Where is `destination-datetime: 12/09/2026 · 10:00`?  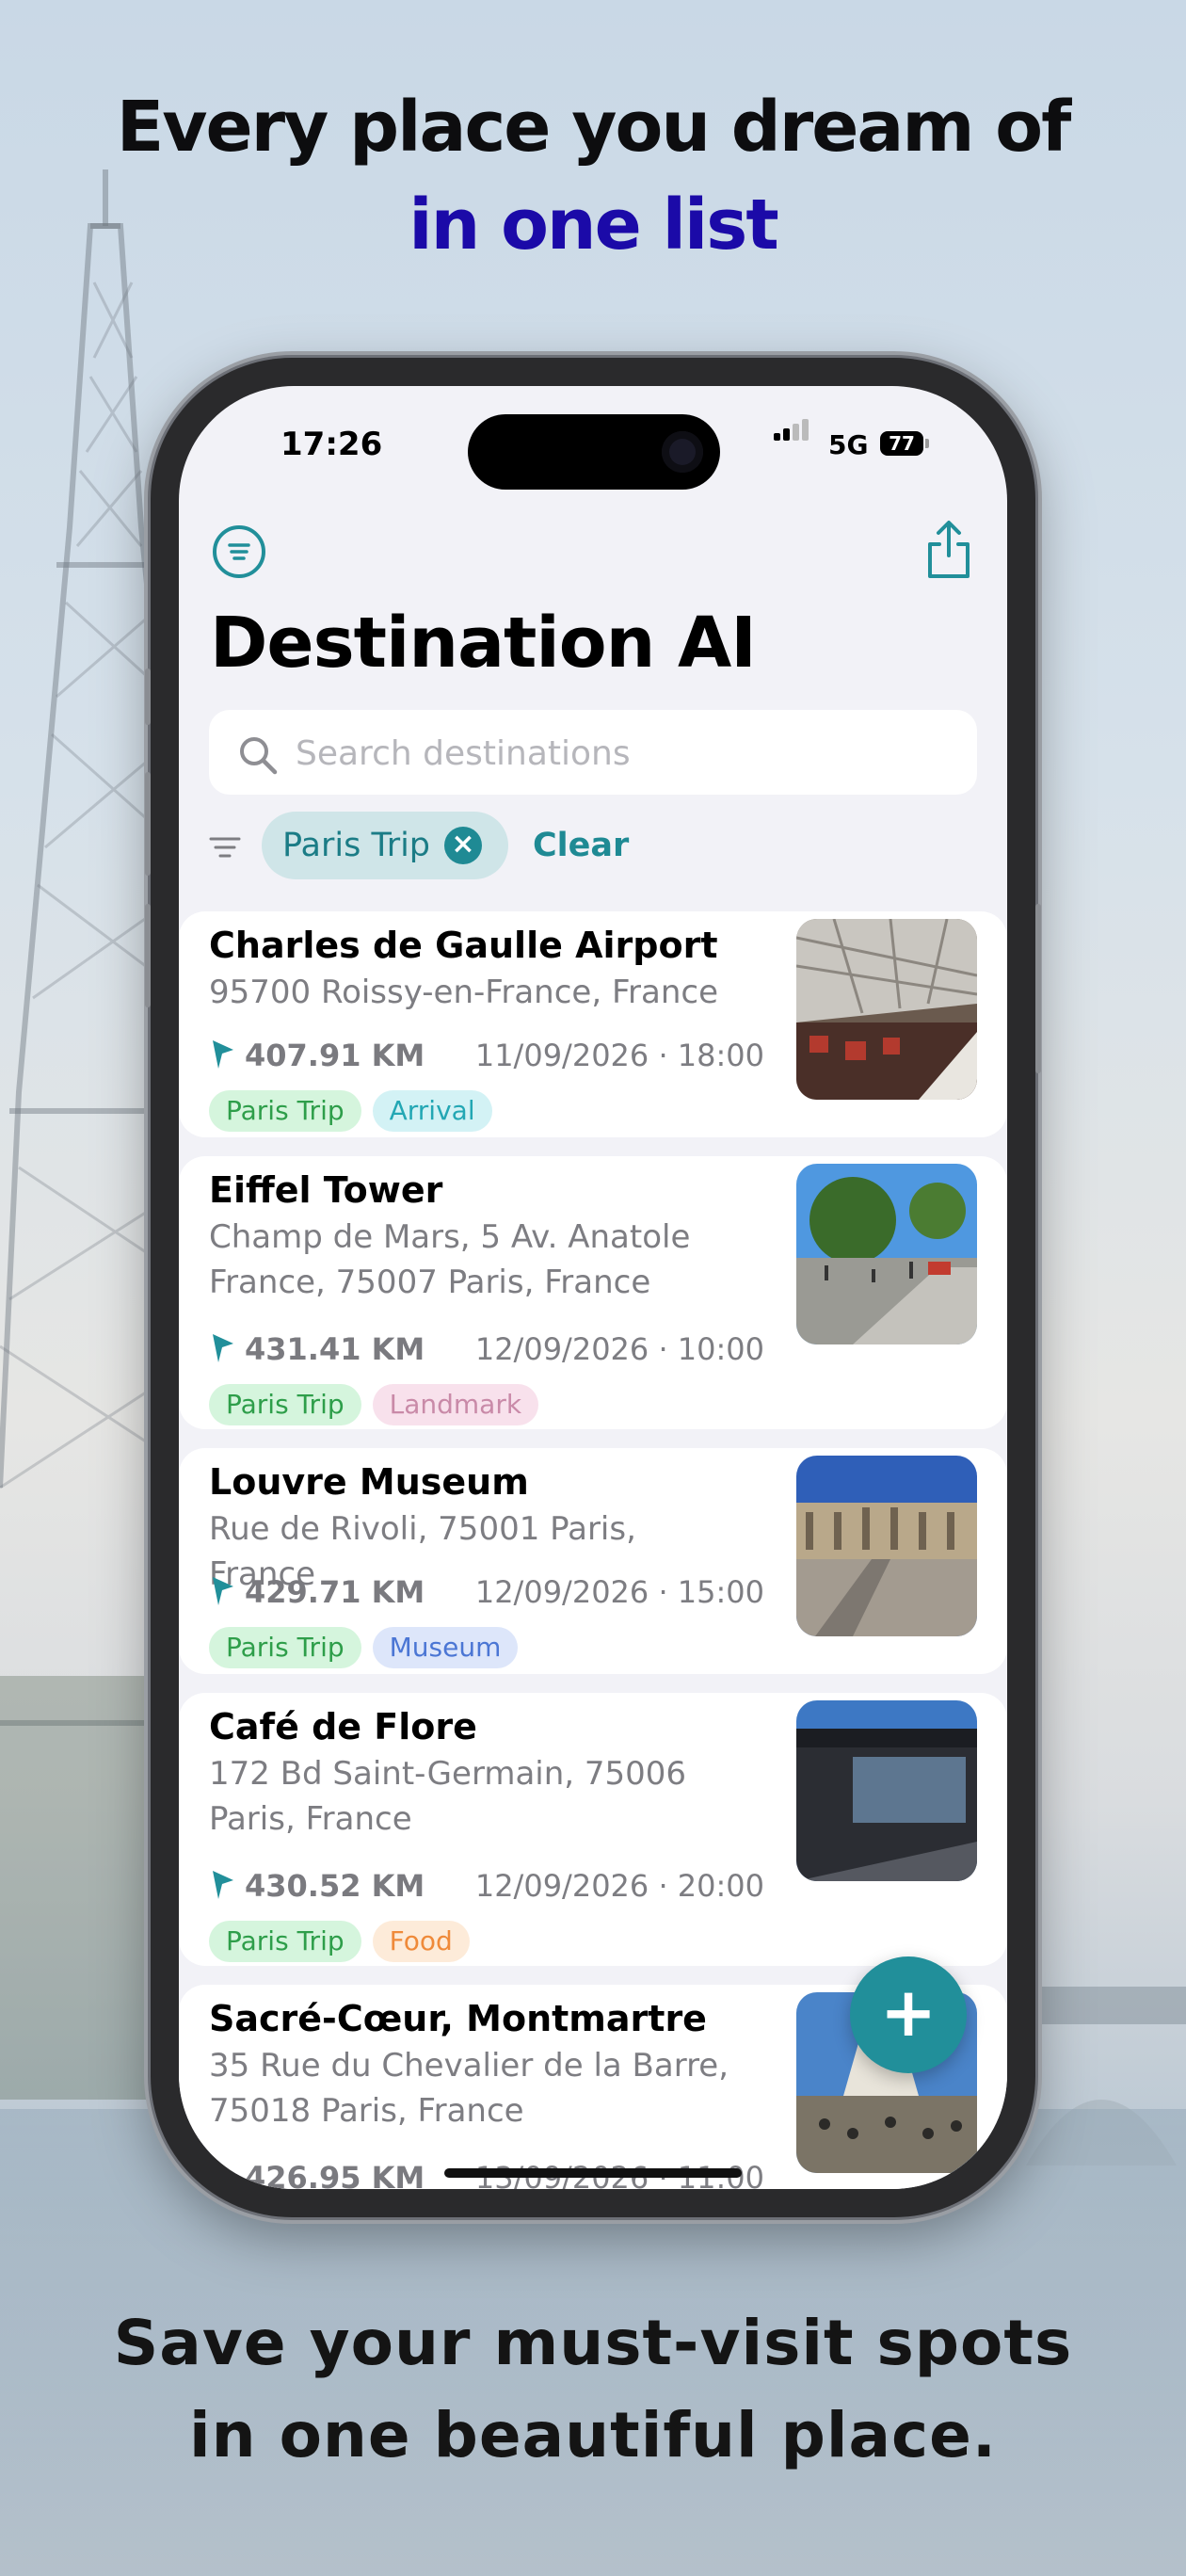 destination-datetime: 12/09/2026 · 10:00 is located at coordinates (619, 1349).